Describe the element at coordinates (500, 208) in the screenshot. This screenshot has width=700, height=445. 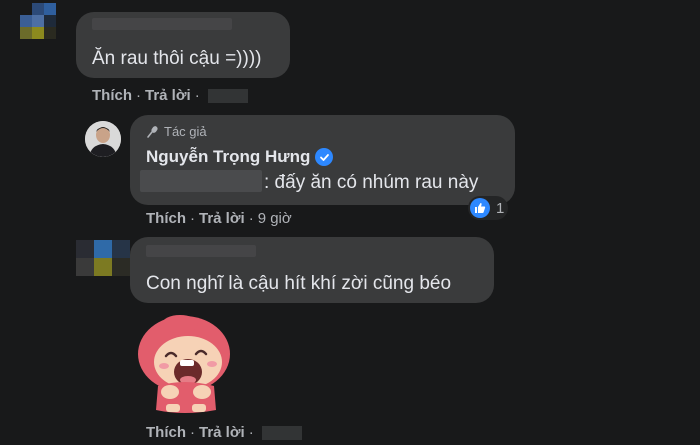
I see `reaction-count: 1` at that location.